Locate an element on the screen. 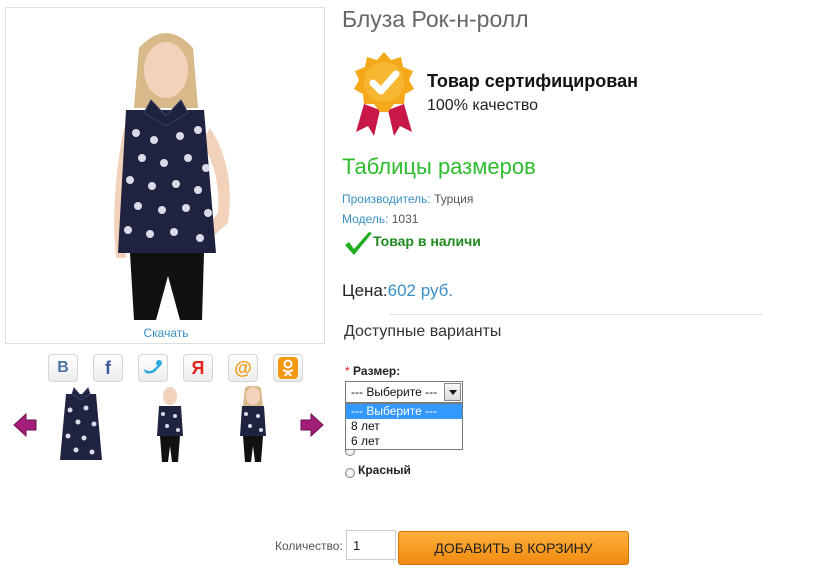 Image resolution: width=829 pixels, height=587 pixels. stock-status: Товар в наличи is located at coordinates (427, 241).